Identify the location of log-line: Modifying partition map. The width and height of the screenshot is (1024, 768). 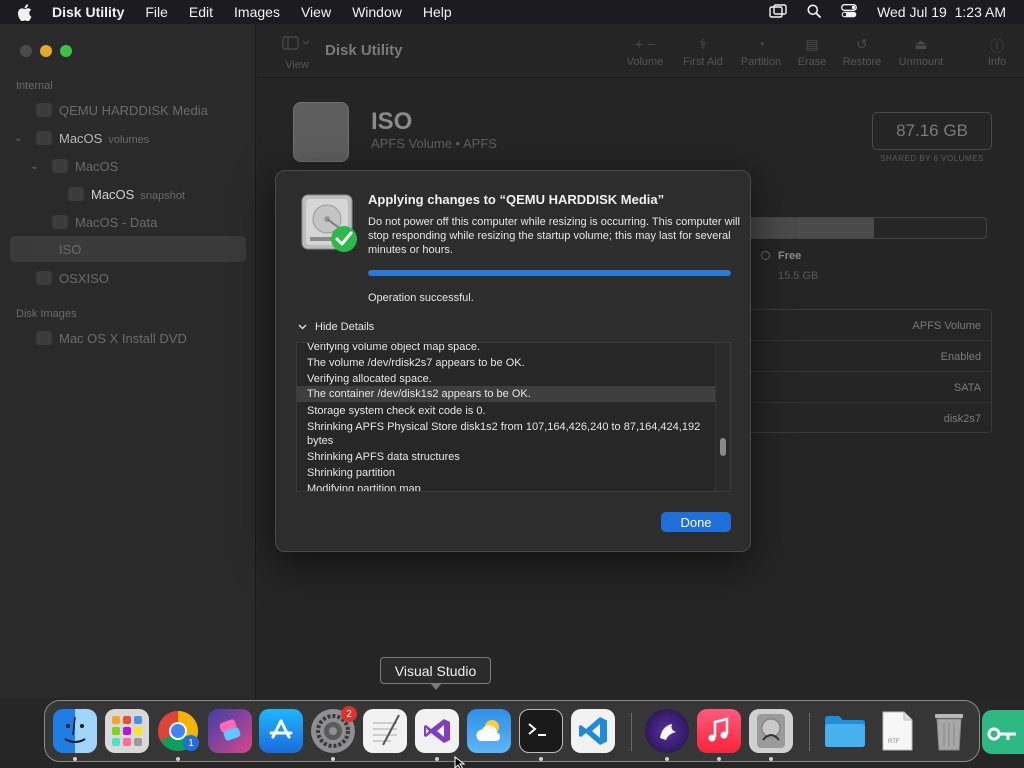
(364, 487).